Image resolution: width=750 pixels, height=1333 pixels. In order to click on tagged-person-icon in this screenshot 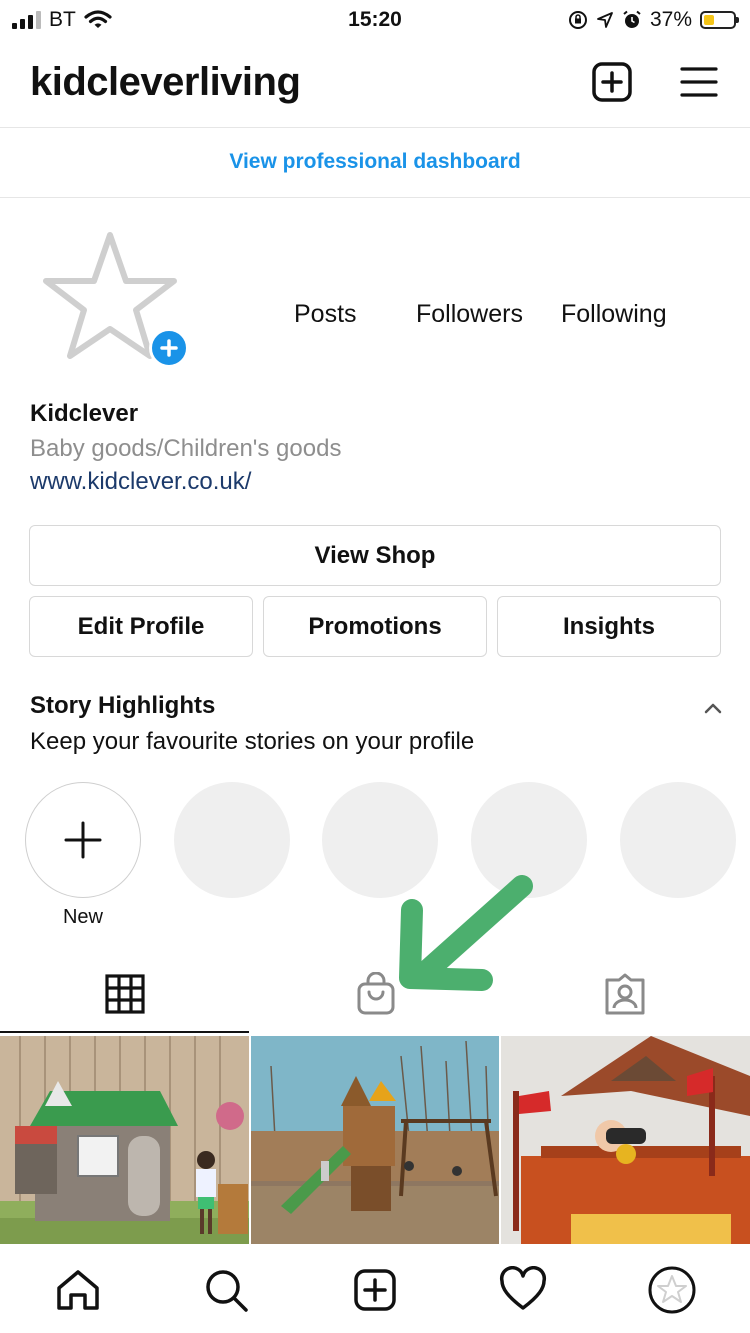, I will do `click(625, 994)`.